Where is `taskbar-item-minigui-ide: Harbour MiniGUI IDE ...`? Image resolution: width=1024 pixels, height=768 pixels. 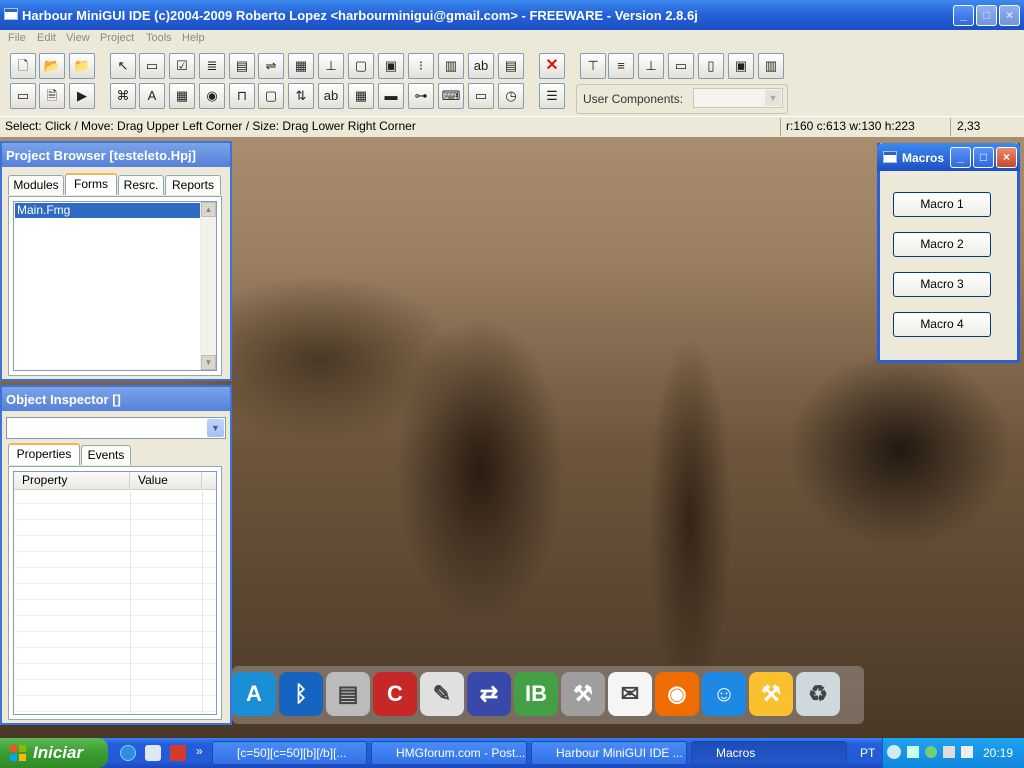 taskbar-item-minigui-ide: Harbour MiniGUI IDE ... is located at coordinates (609, 753).